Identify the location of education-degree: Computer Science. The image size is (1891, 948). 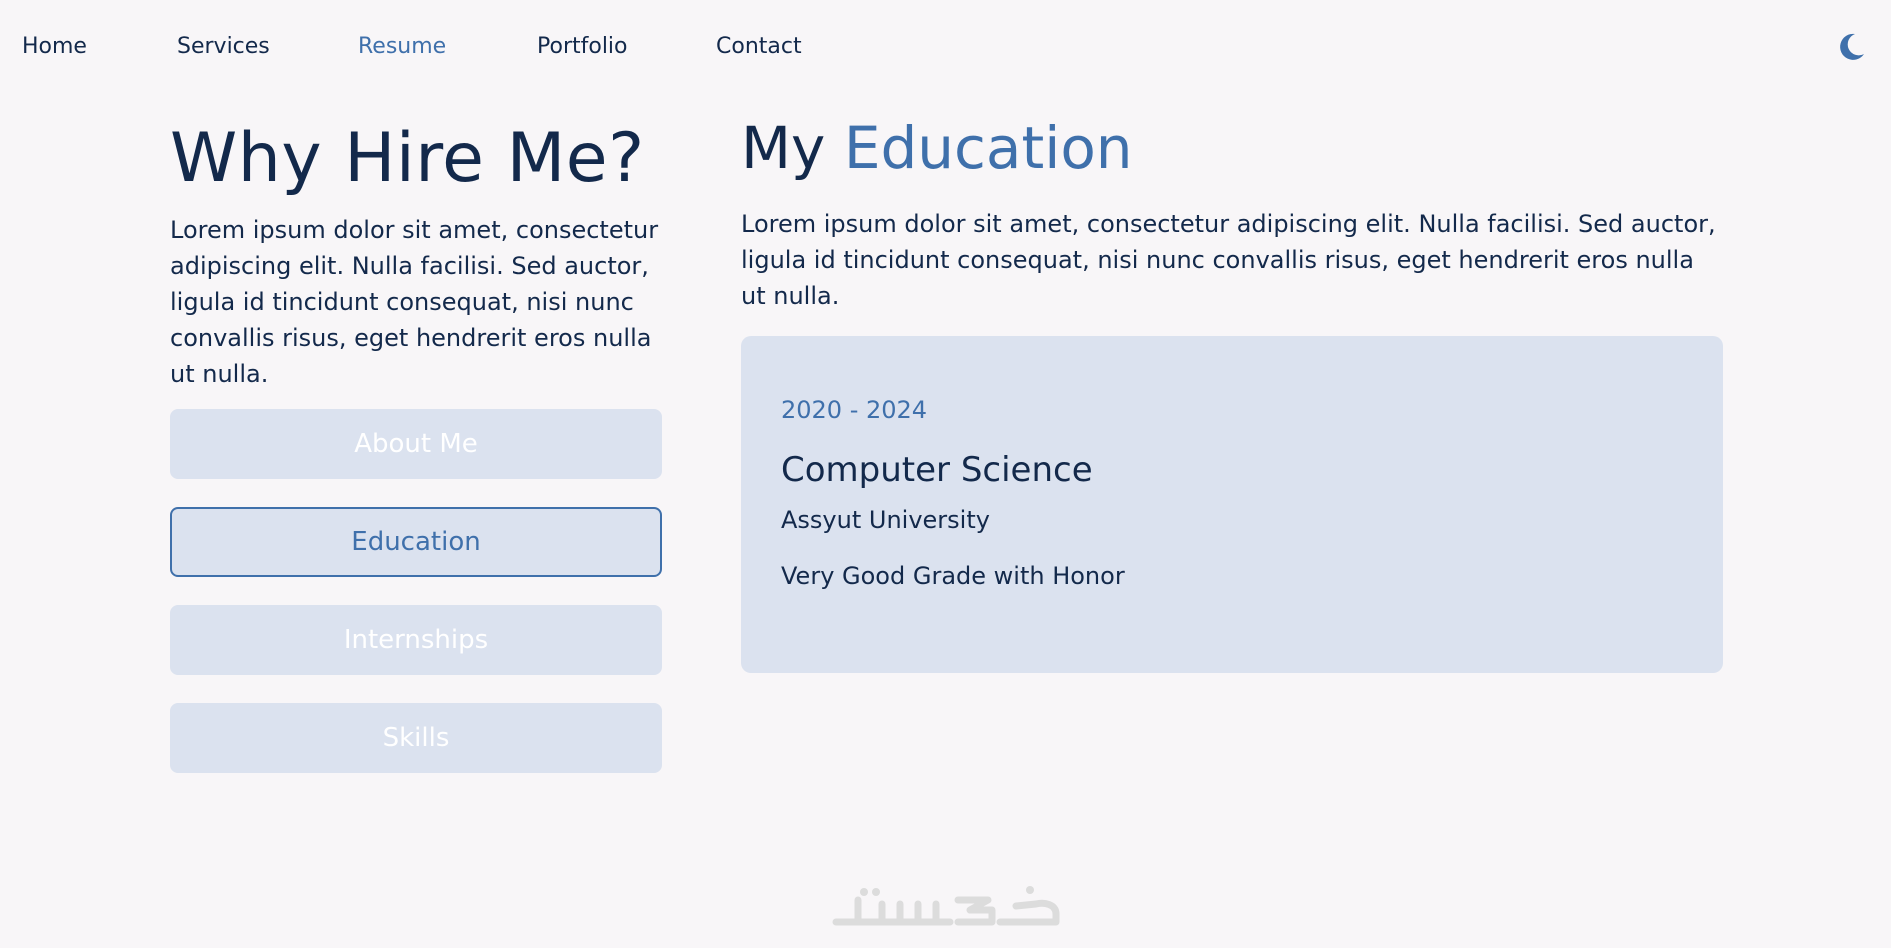
(937, 470).